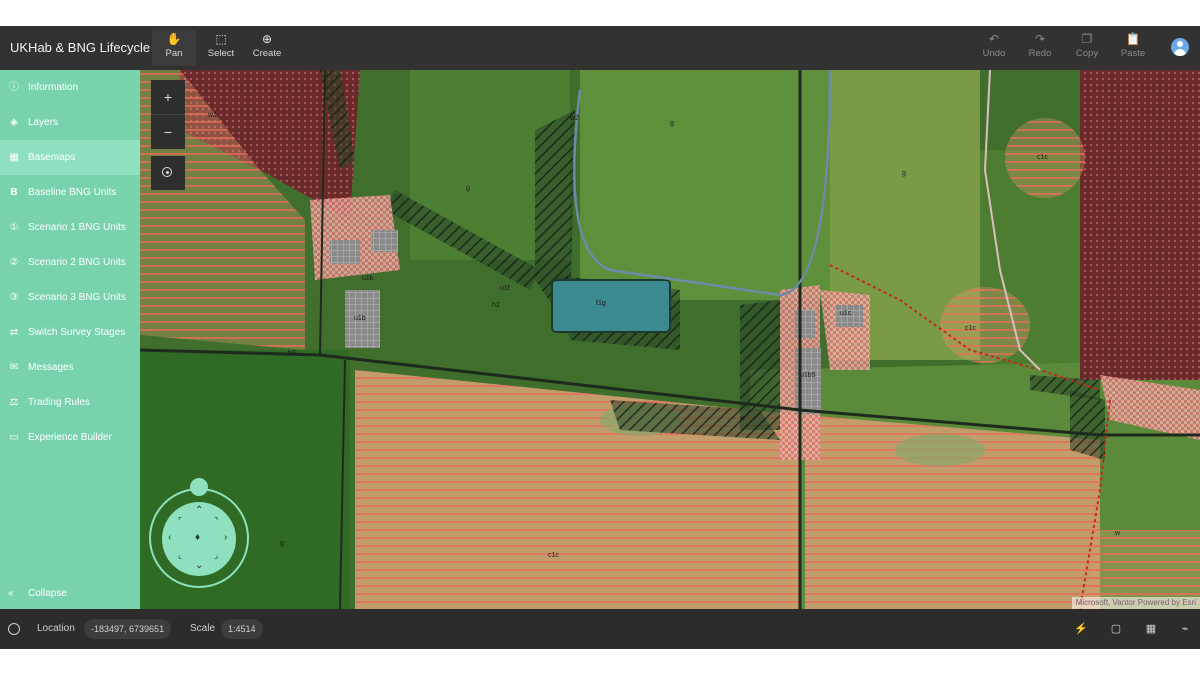  Describe the element at coordinates (1133, 48) in the screenshot. I see `paste-button: 📋 Paste` at that location.